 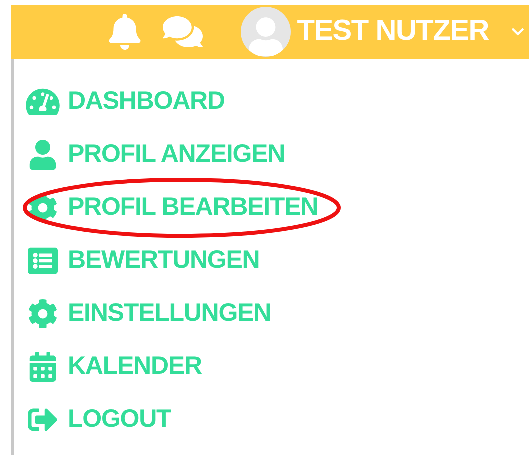 What do you see at coordinates (135, 367) in the screenshot?
I see `menu-link: KALENDER` at bounding box center [135, 367].